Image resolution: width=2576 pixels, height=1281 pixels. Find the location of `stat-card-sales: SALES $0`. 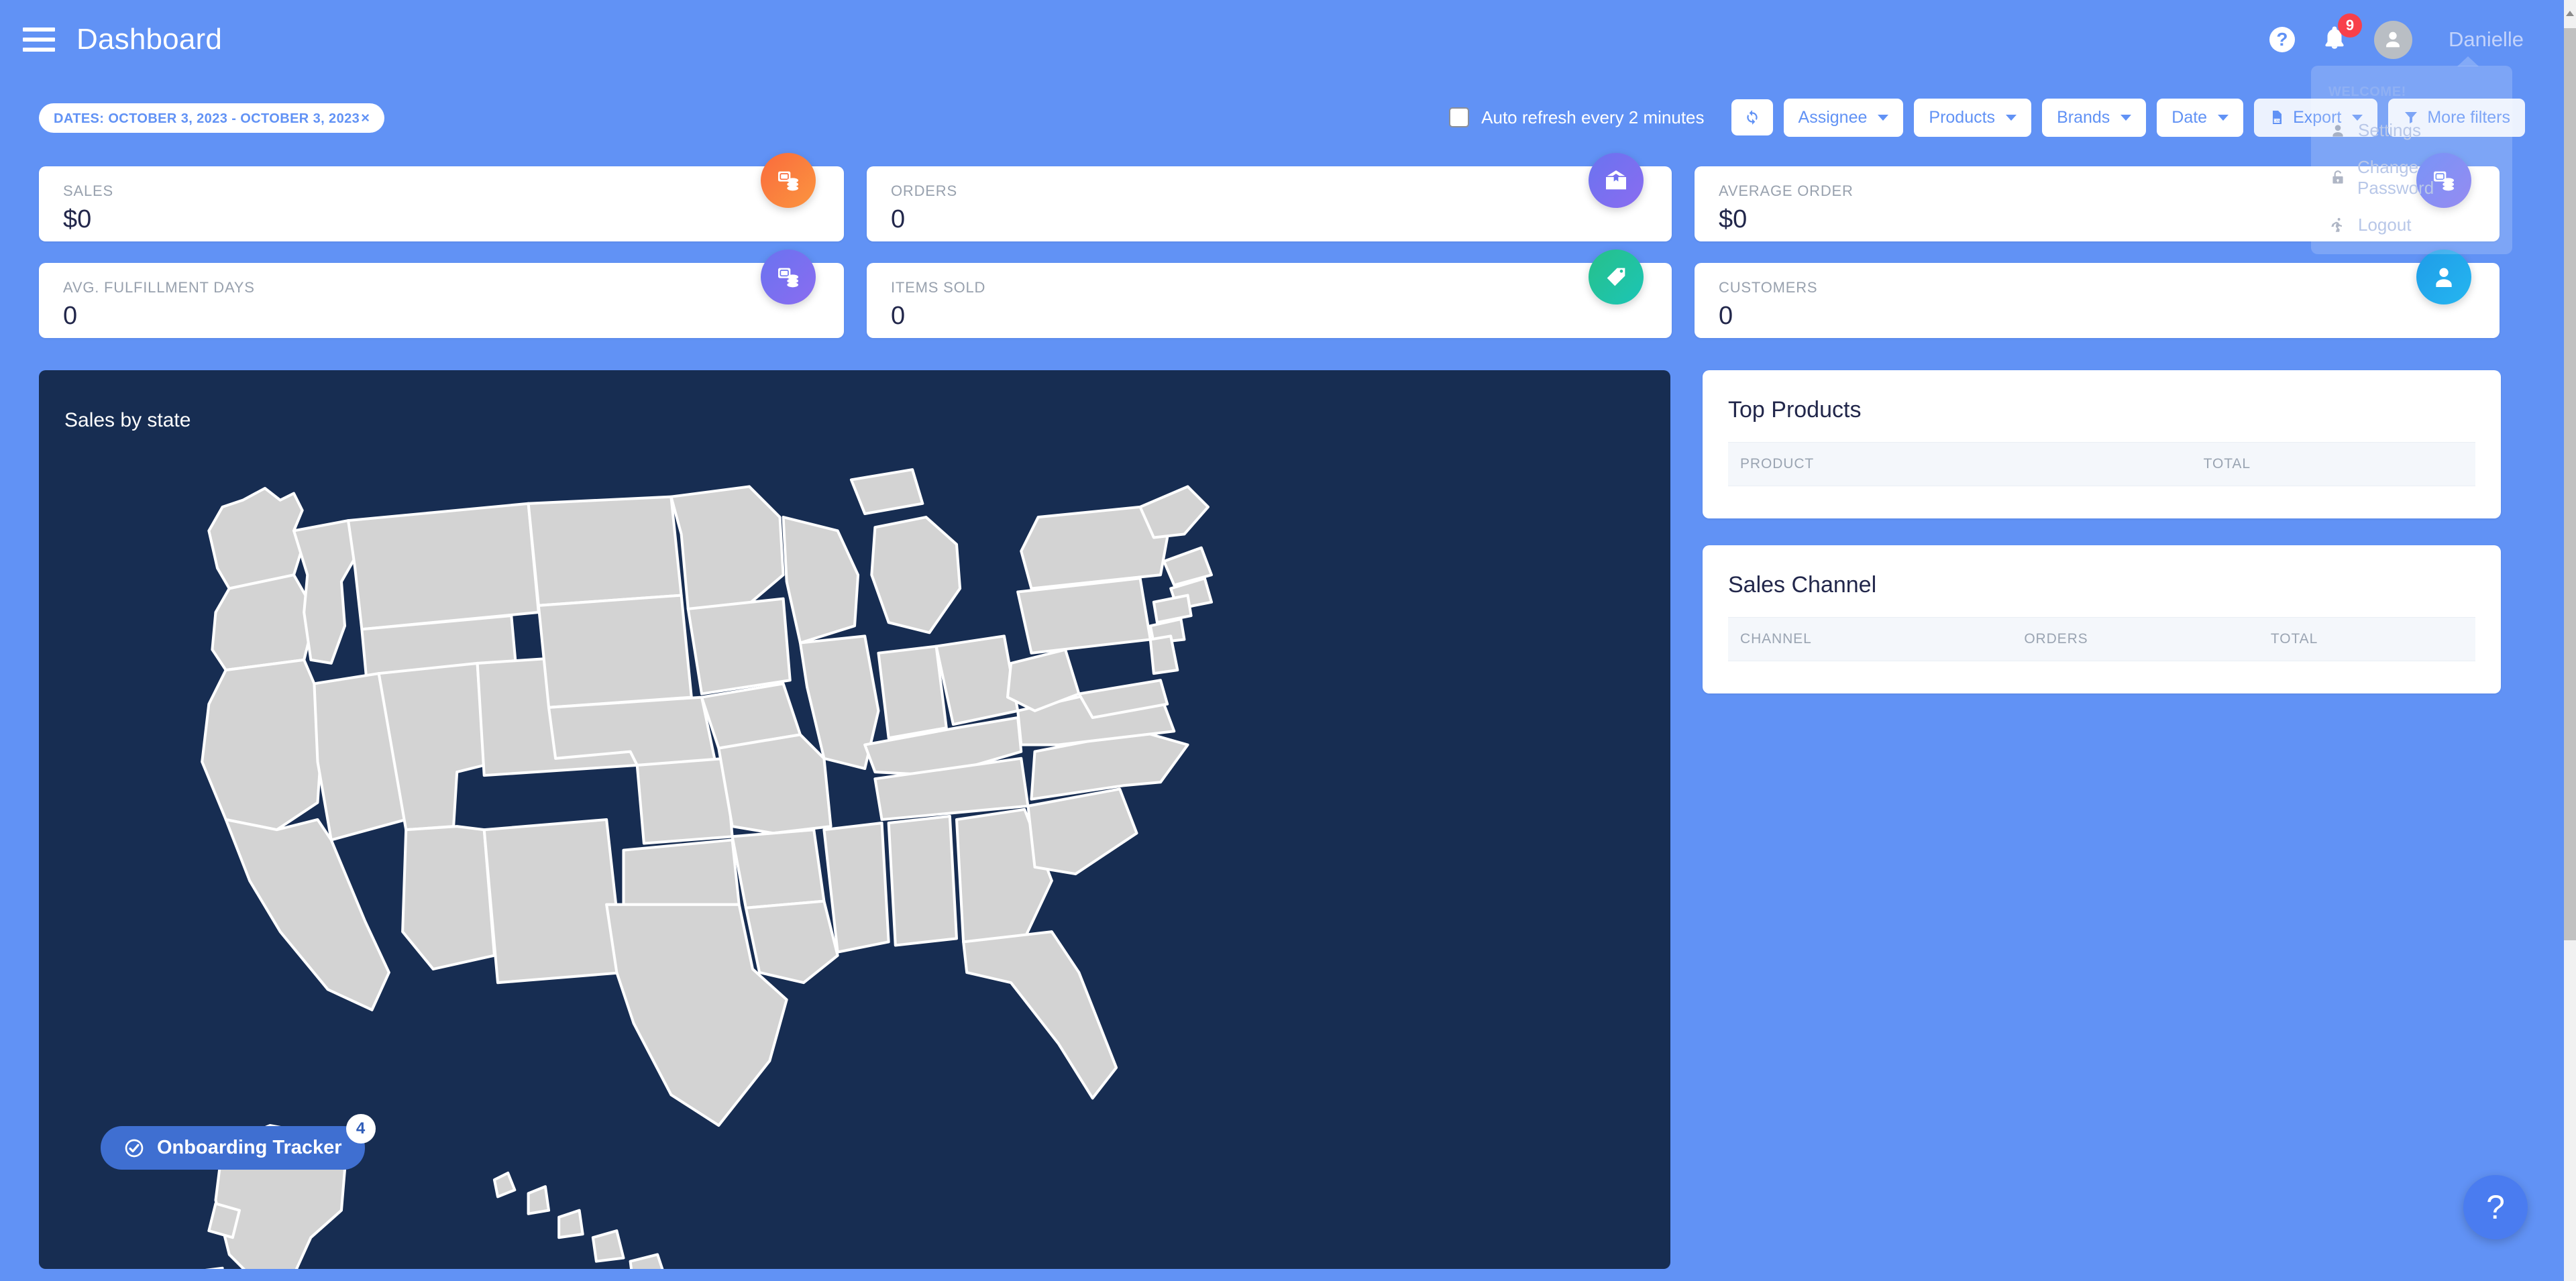

stat-card-sales: SALES $0 is located at coordinates (441, 197).